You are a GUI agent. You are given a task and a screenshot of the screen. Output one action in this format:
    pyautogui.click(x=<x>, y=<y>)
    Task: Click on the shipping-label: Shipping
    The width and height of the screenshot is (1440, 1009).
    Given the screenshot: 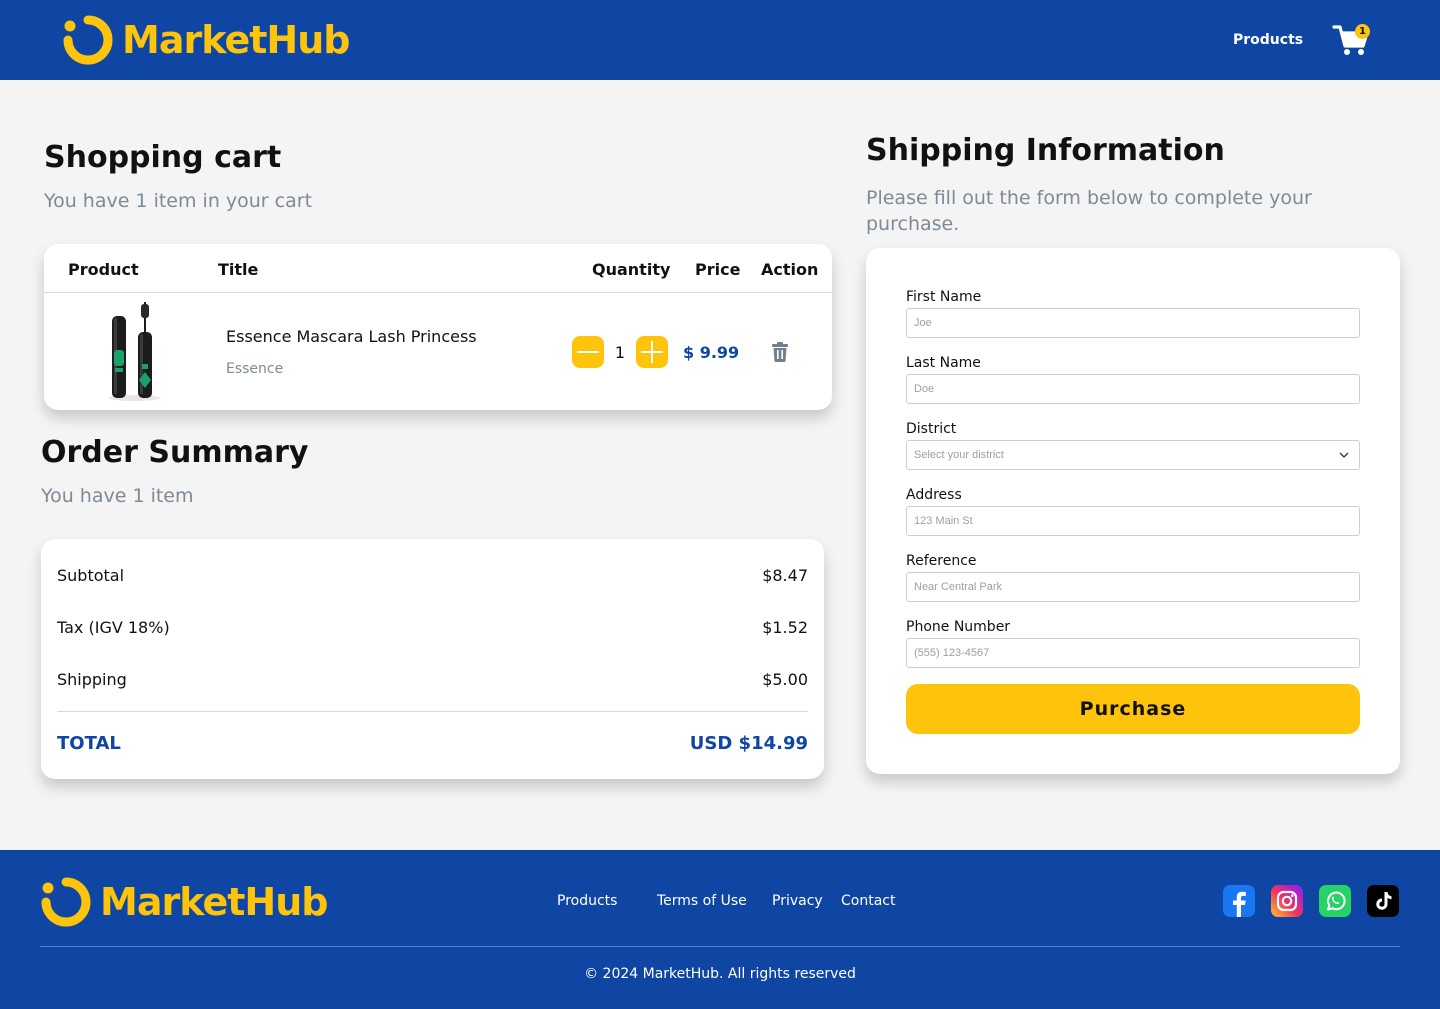 What is the action you would take?
    pyautogui.click(x=92, y=679)
    